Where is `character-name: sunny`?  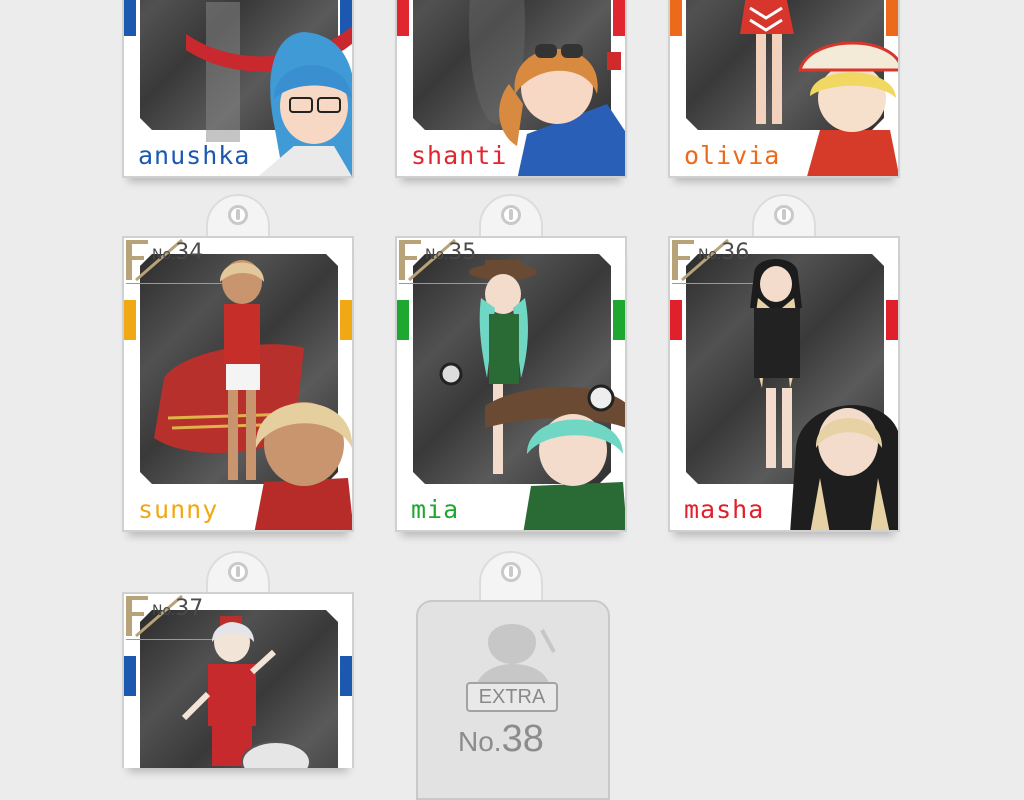
character-name: sunny is located at coordinates (178, 509).